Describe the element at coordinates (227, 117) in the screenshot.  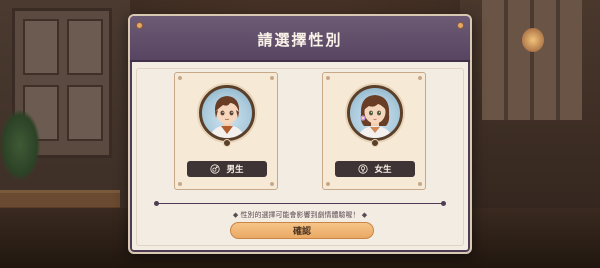
I see `male-avatar-icon` at that location.